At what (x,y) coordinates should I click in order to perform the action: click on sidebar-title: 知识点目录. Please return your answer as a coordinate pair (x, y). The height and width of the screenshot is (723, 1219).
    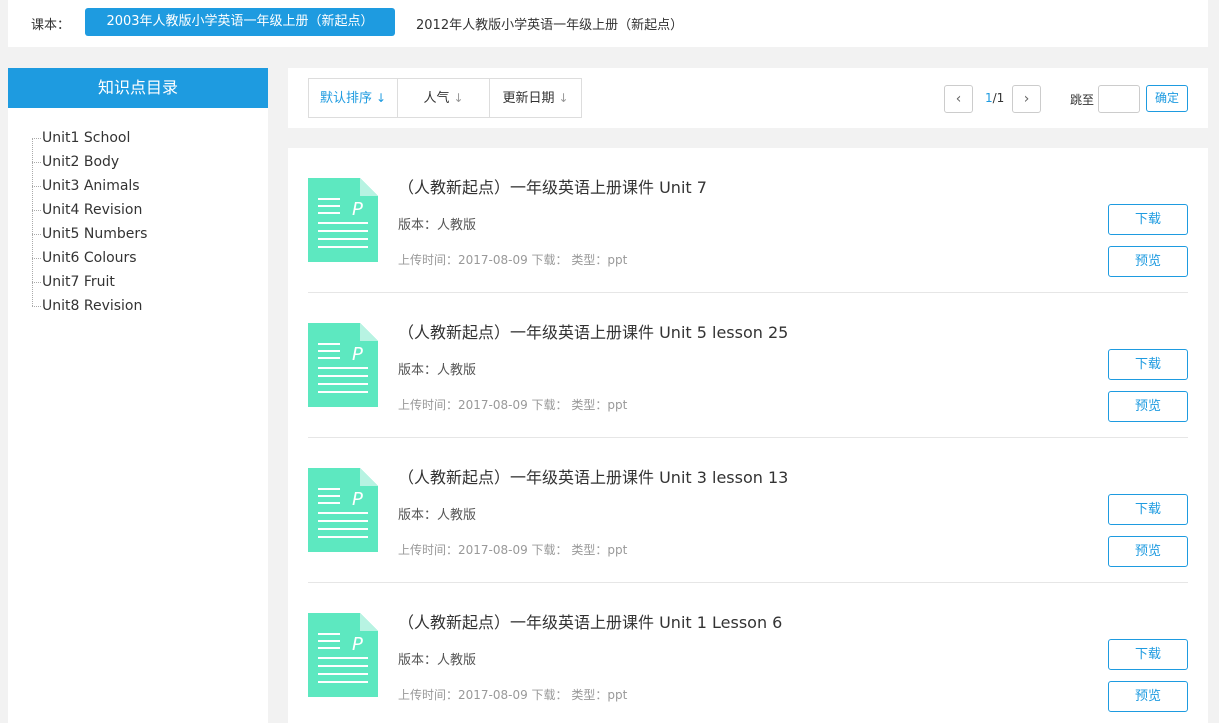
    Looking at the image, I should click on (138, 88).